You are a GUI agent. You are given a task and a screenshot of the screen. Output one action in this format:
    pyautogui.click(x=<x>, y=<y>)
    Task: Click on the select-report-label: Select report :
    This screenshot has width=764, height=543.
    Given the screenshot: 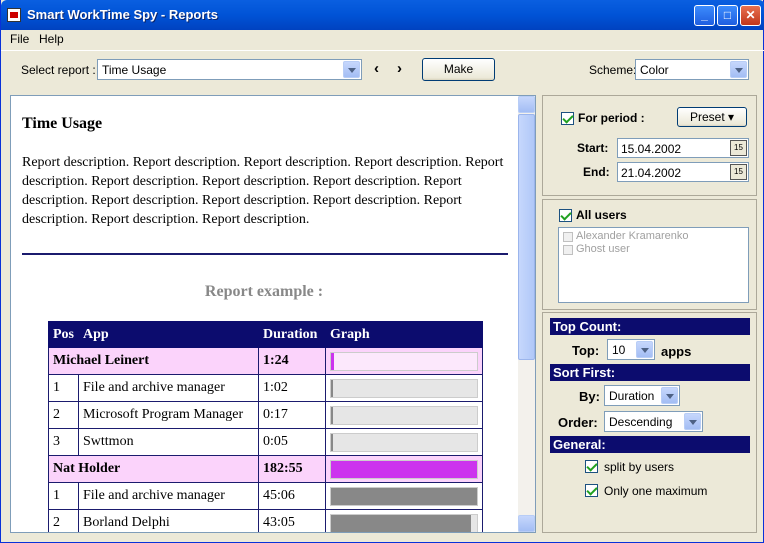 What is the action you would take?
    pyautogui.click(x=58, y=70)
    